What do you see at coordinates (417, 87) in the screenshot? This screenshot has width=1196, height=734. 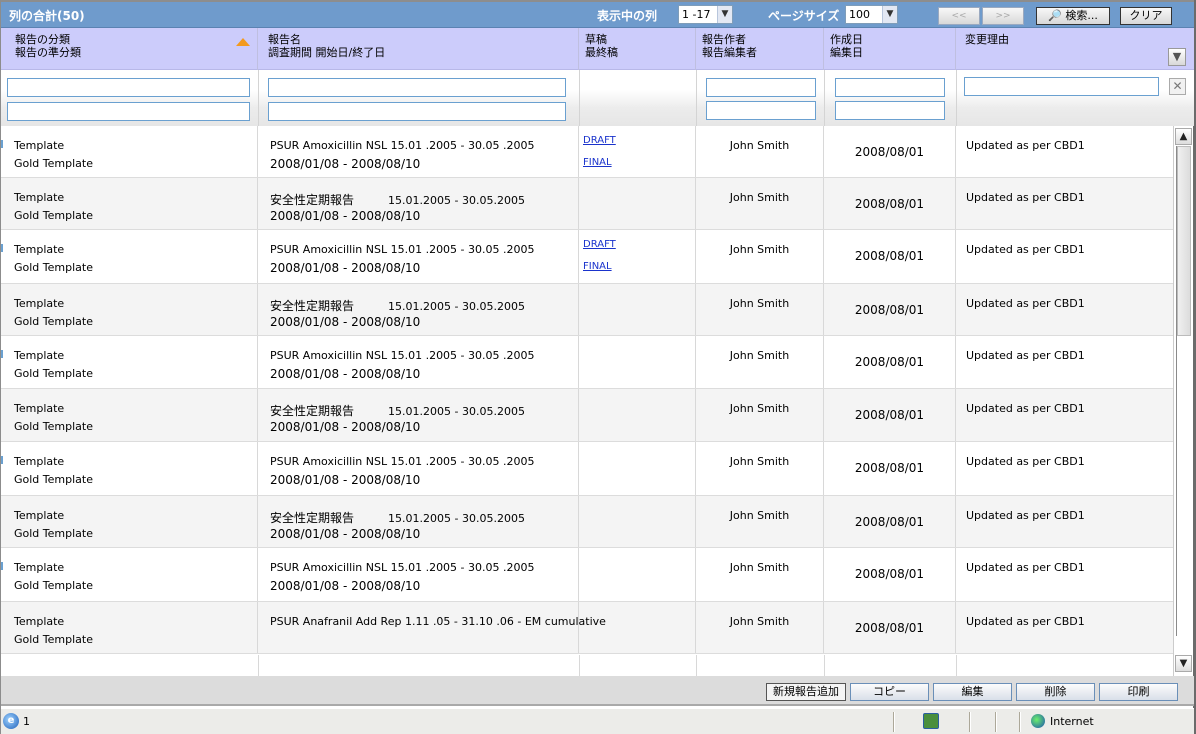 I see `report-name-filter-input` at bounding box center [417, 87].